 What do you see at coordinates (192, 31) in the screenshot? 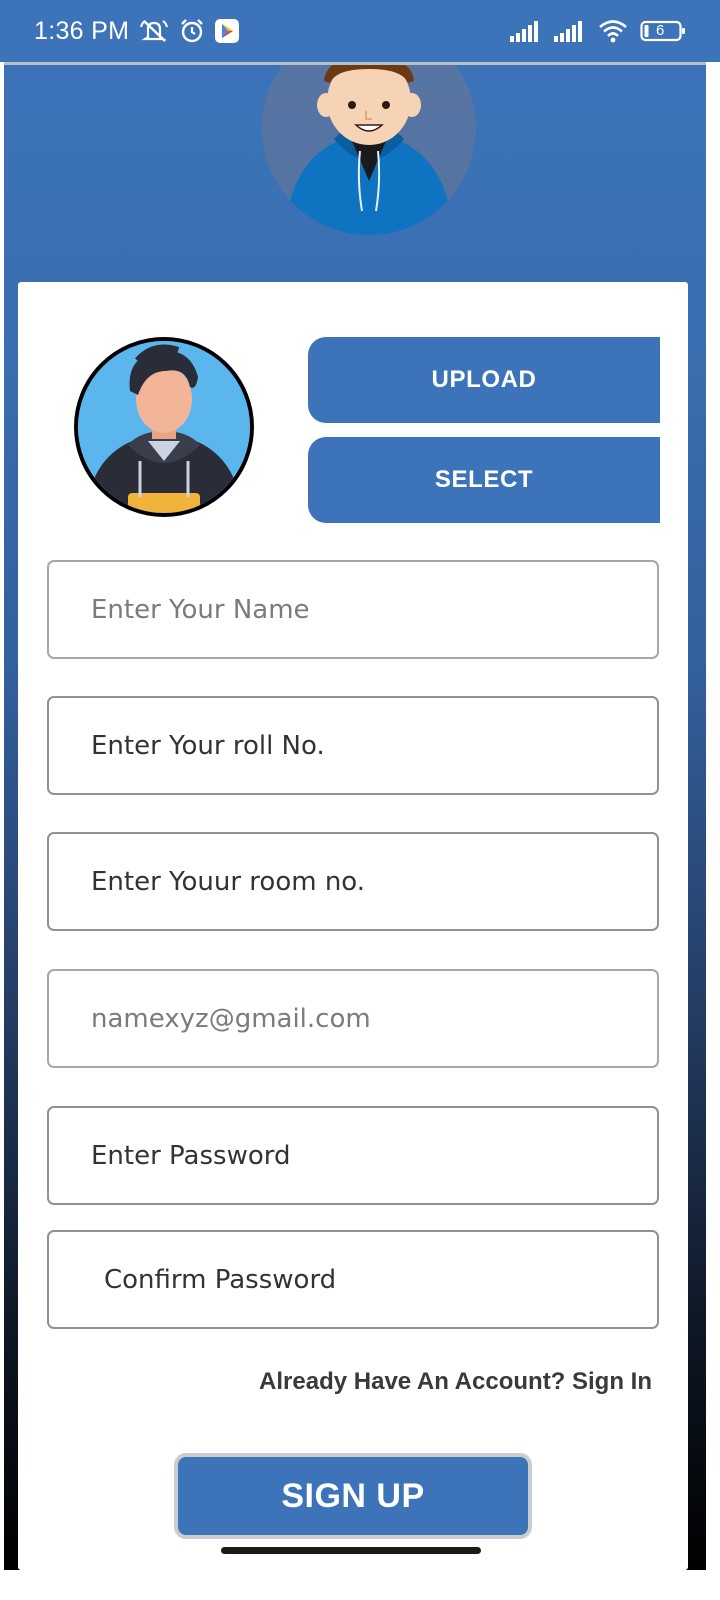
I see `alarm-icon` at bounding box center [192, 31].